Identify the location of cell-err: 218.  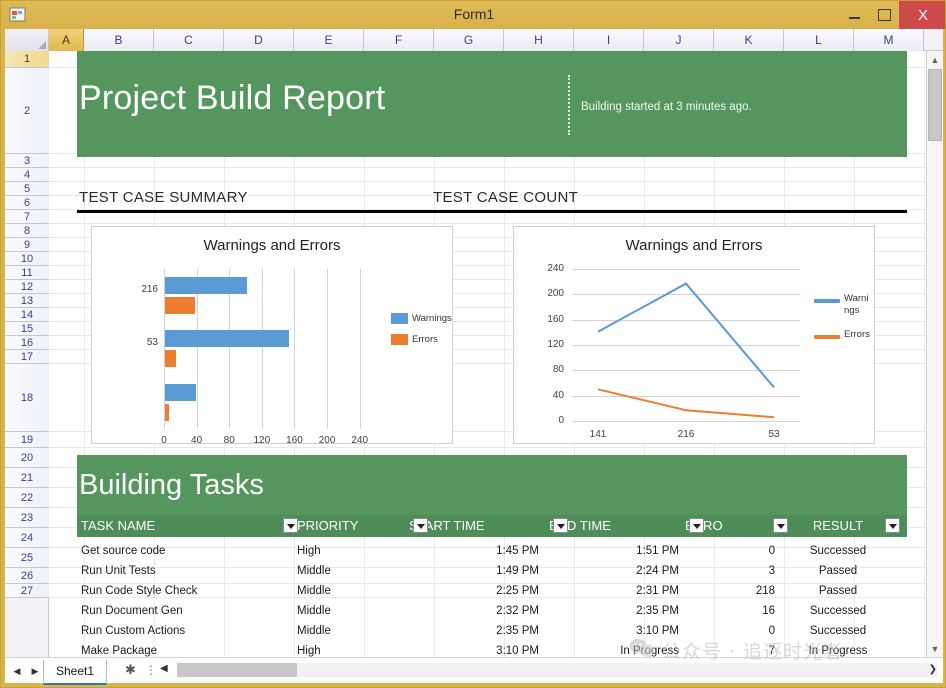
(765, 591).